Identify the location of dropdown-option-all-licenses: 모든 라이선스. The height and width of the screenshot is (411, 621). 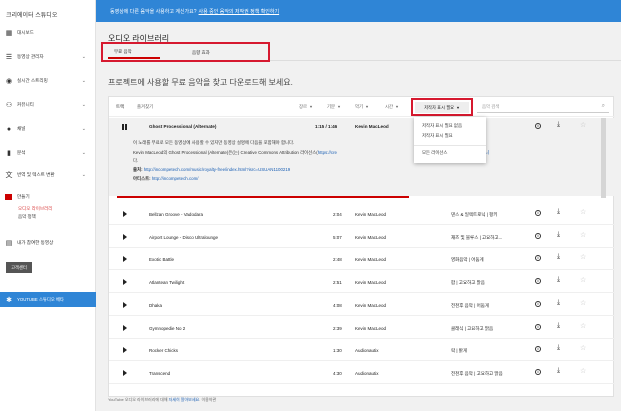
(434, 153).